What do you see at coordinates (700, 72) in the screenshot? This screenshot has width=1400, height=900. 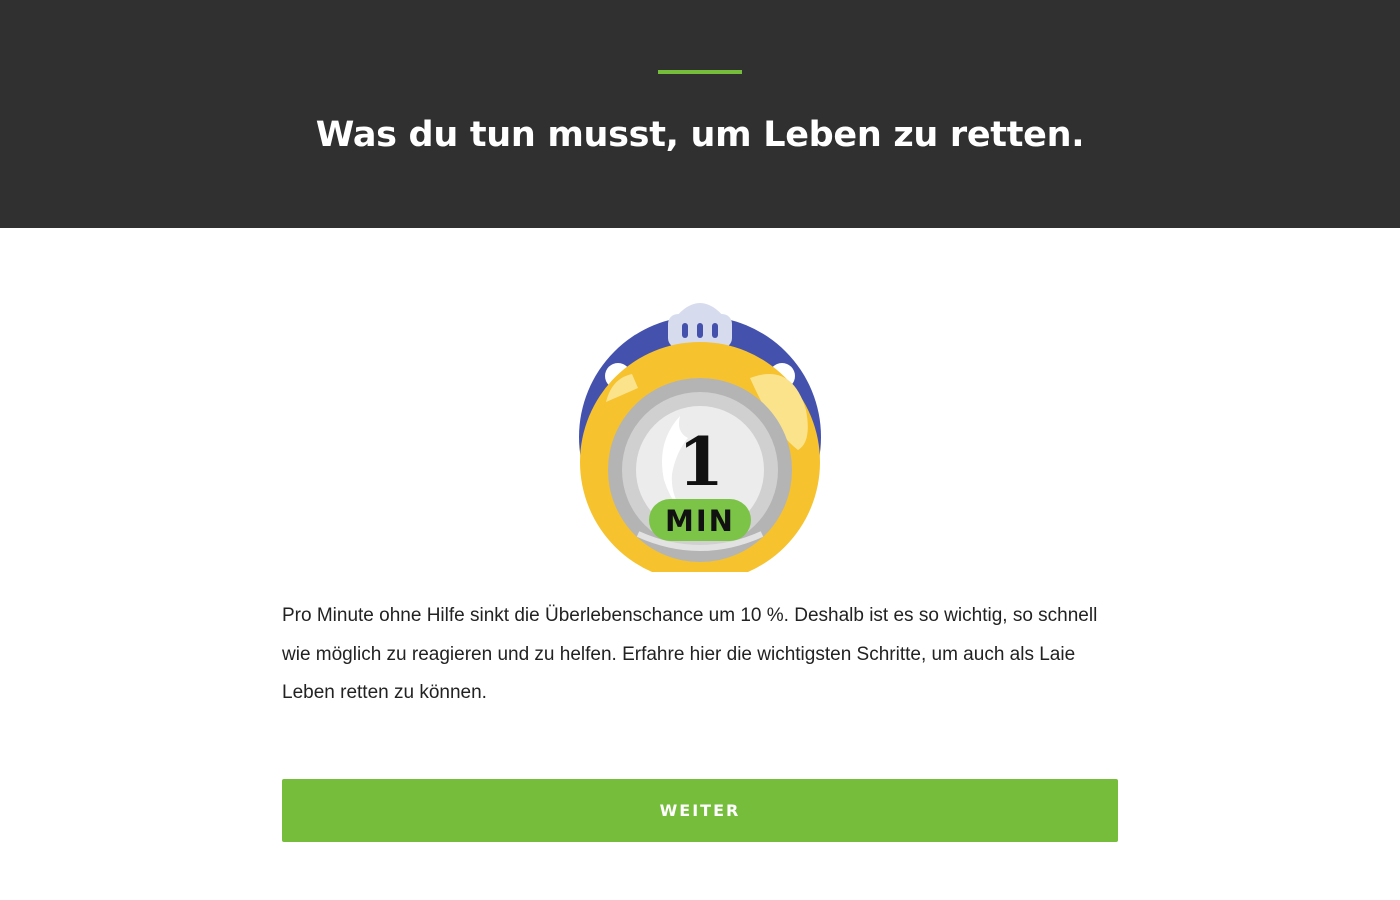 I see `header-accent-line` at bounding box center [700, 72].